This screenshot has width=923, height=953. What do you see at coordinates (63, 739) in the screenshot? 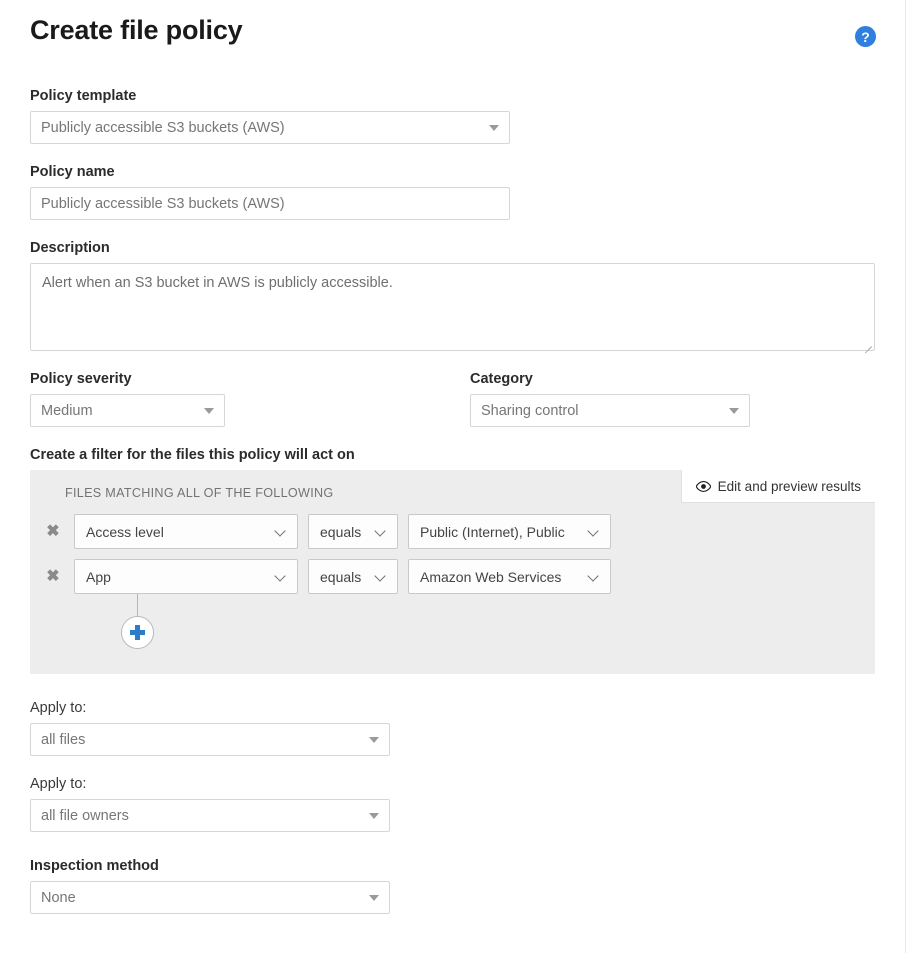
I see `apply-to-files-value: all files` at bounding box center [63, 739].